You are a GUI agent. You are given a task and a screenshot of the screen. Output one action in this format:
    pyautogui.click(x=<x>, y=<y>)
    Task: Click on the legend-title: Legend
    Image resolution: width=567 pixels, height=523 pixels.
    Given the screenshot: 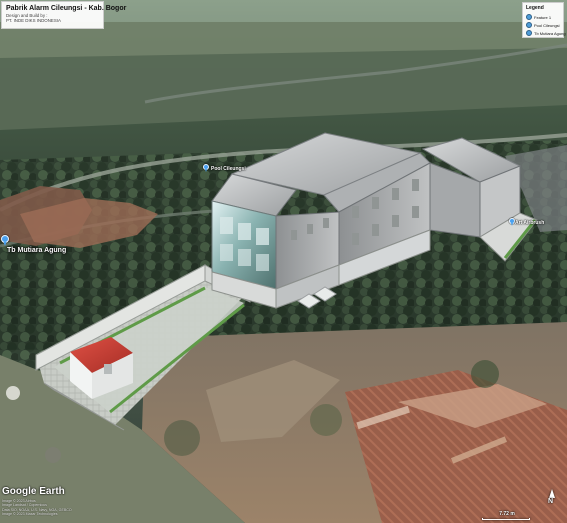 What is the action you would take?
    pyautogui.click(x=535, y=8)
    